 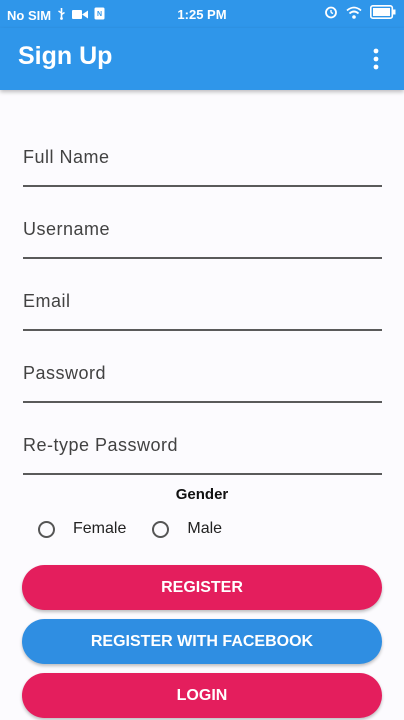 I want to click on battery-icon, so click(x=383, y=13).